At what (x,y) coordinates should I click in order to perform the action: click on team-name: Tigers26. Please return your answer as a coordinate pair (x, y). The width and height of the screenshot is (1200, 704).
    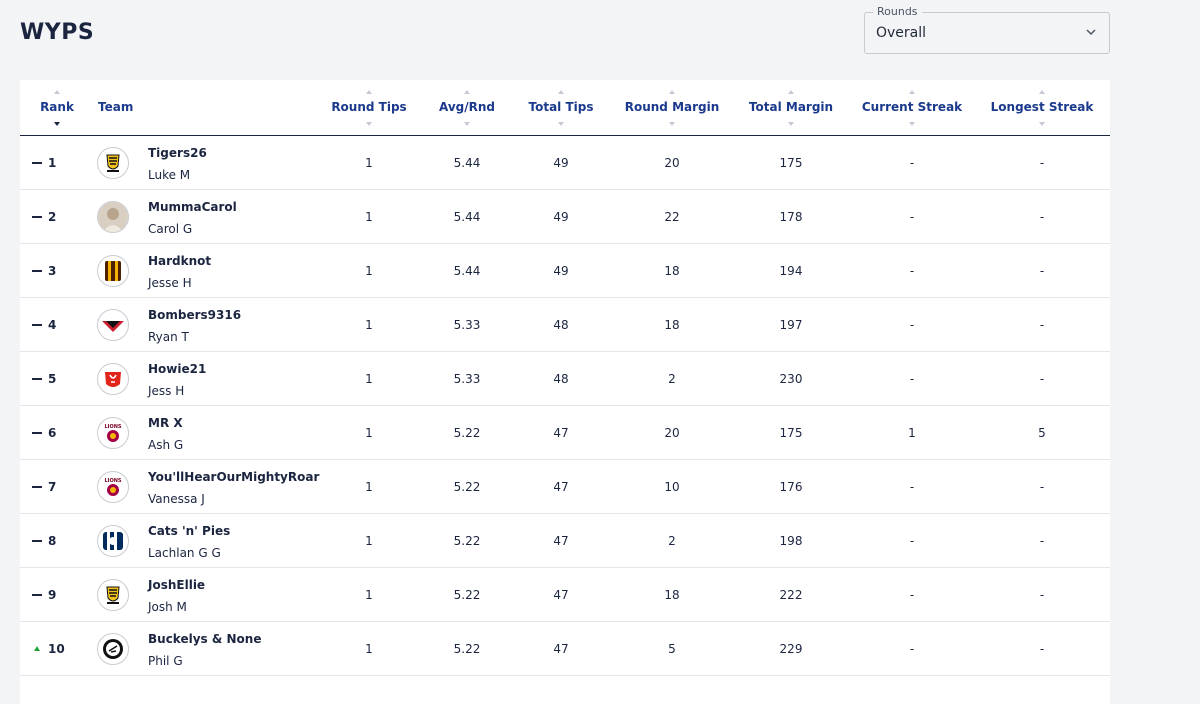
    Looking at the image, I should click on (177, 153).